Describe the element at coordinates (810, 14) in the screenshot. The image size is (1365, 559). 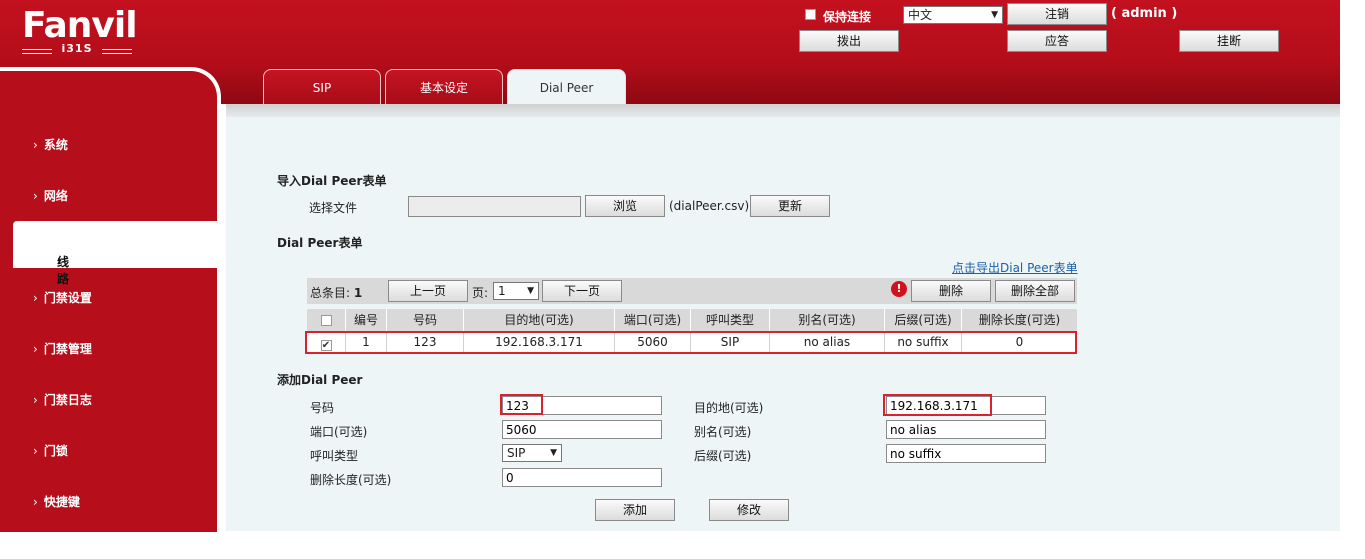
I see `keep-online-checkbox` at that location.